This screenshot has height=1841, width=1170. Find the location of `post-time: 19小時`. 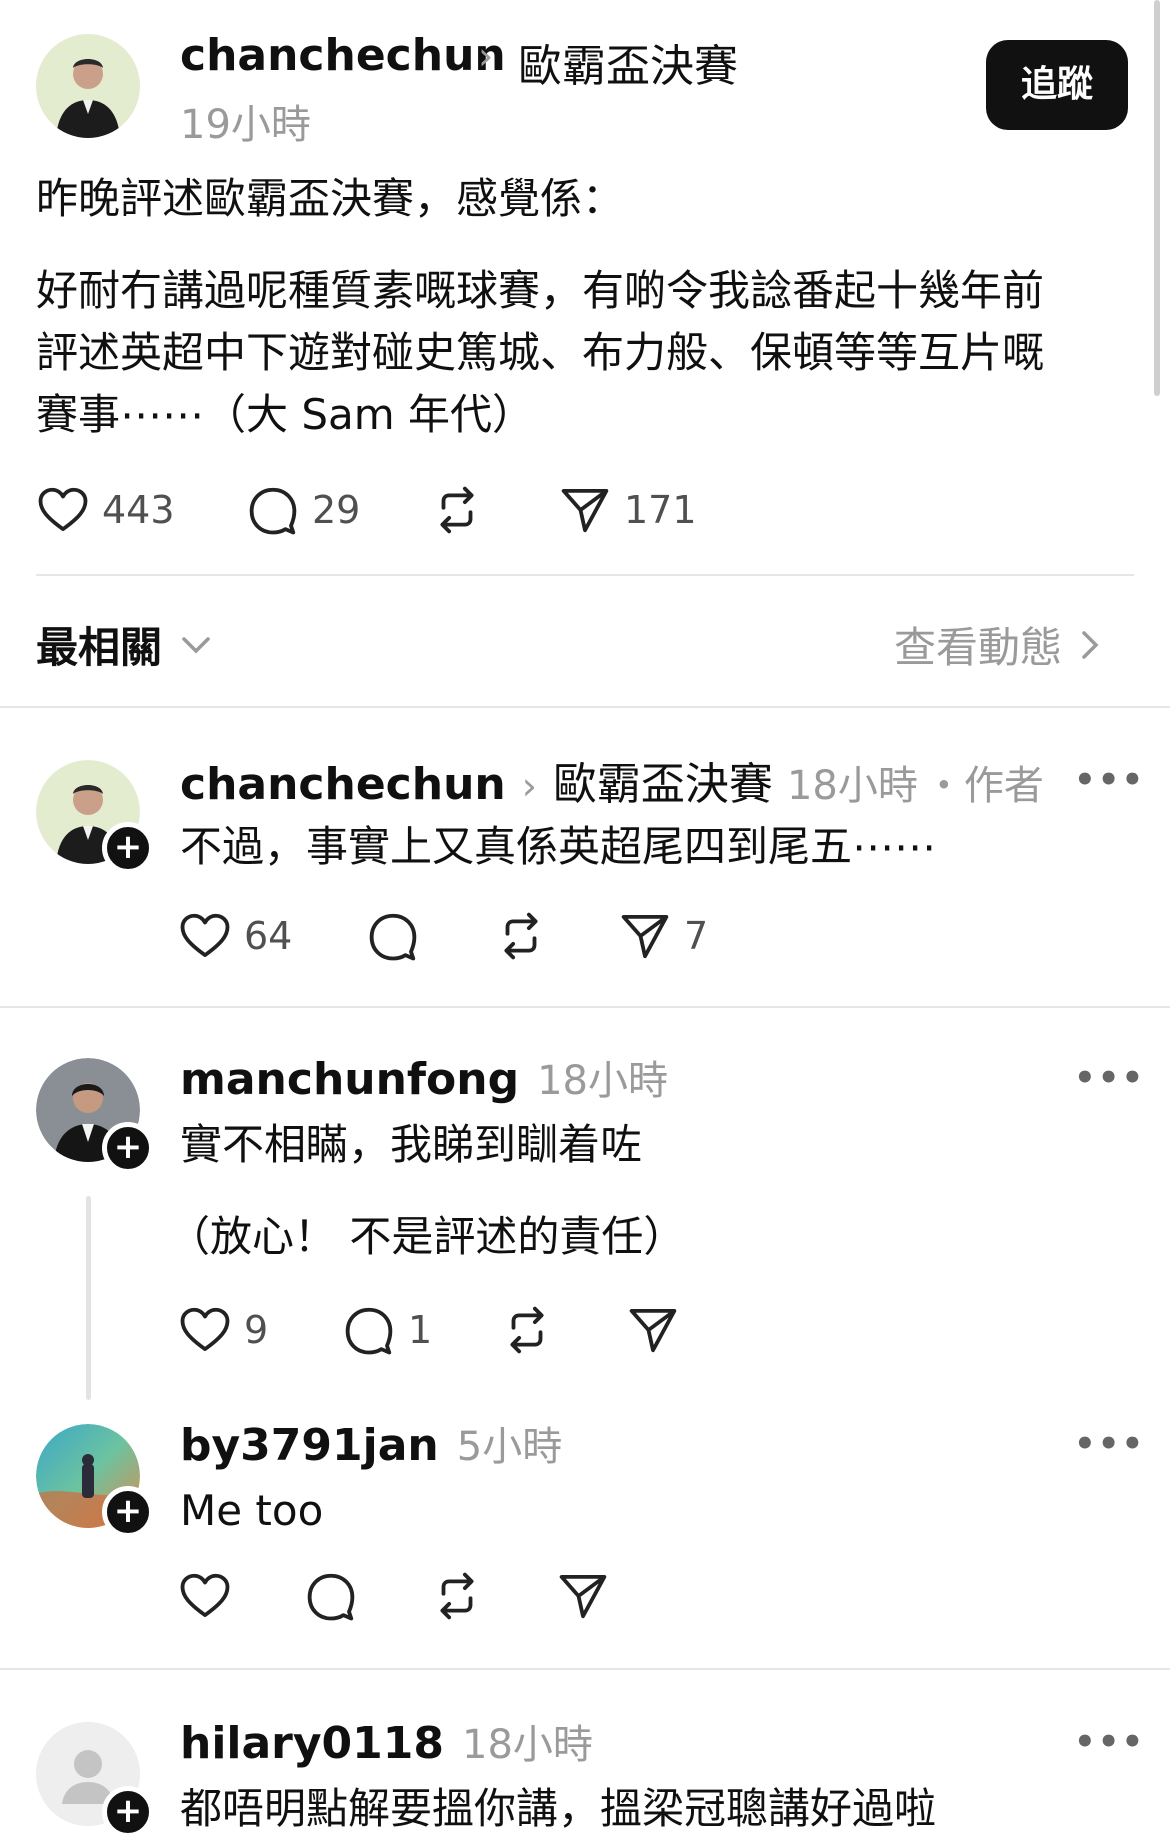

post-time: 19小時 is located at coordinates (245, 125).